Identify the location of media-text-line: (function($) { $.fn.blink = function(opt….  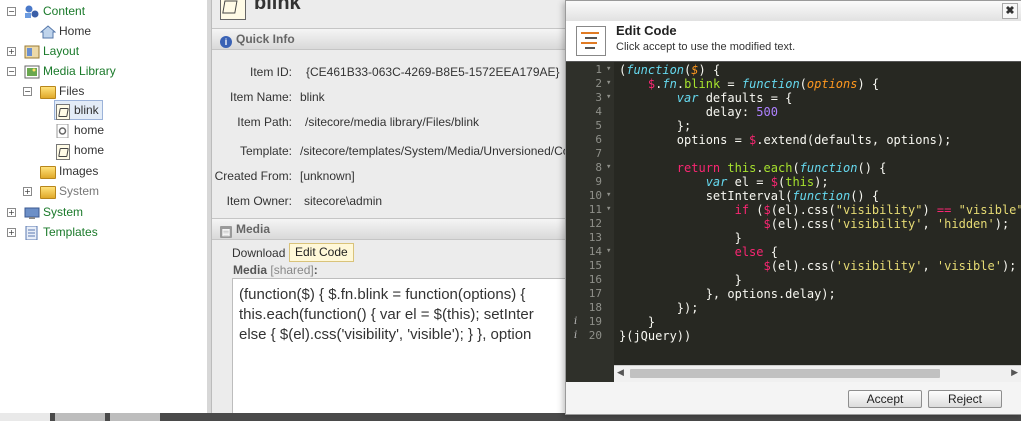
(382, 294).